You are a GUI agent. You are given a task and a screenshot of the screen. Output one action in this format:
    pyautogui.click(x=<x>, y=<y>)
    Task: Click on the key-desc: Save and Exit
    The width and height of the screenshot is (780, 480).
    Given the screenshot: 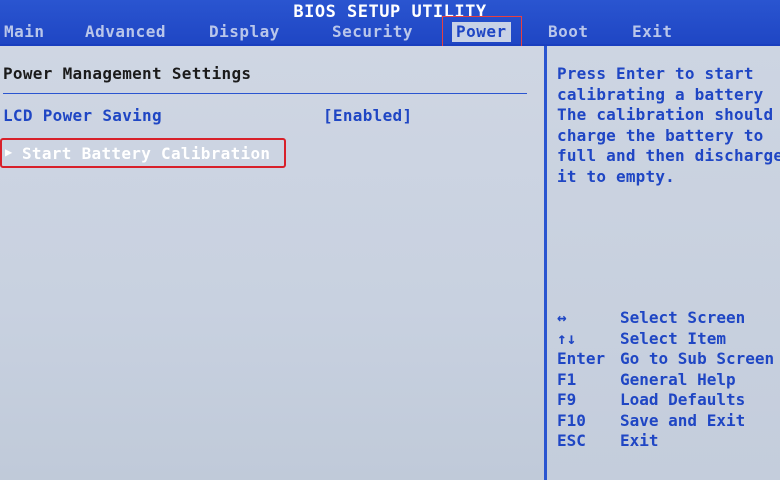 What is the action you would take?
    pyautogui.click(x=683, y=420)
    